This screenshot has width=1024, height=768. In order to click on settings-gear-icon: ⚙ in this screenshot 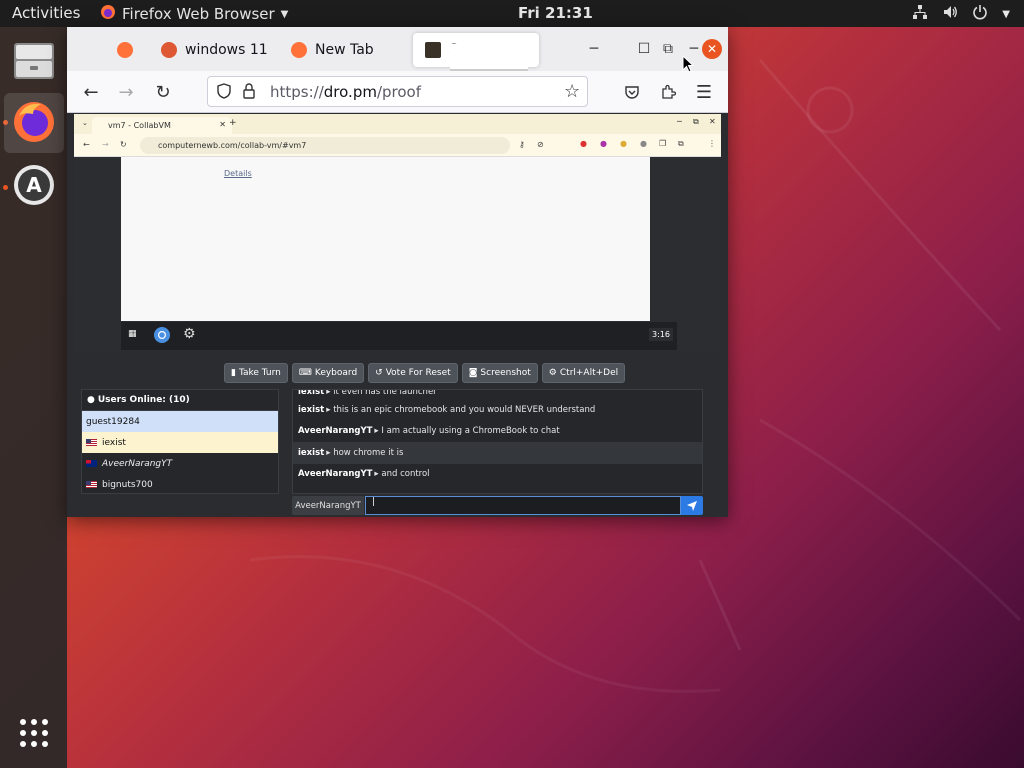, I will do `click(189, 334)`.